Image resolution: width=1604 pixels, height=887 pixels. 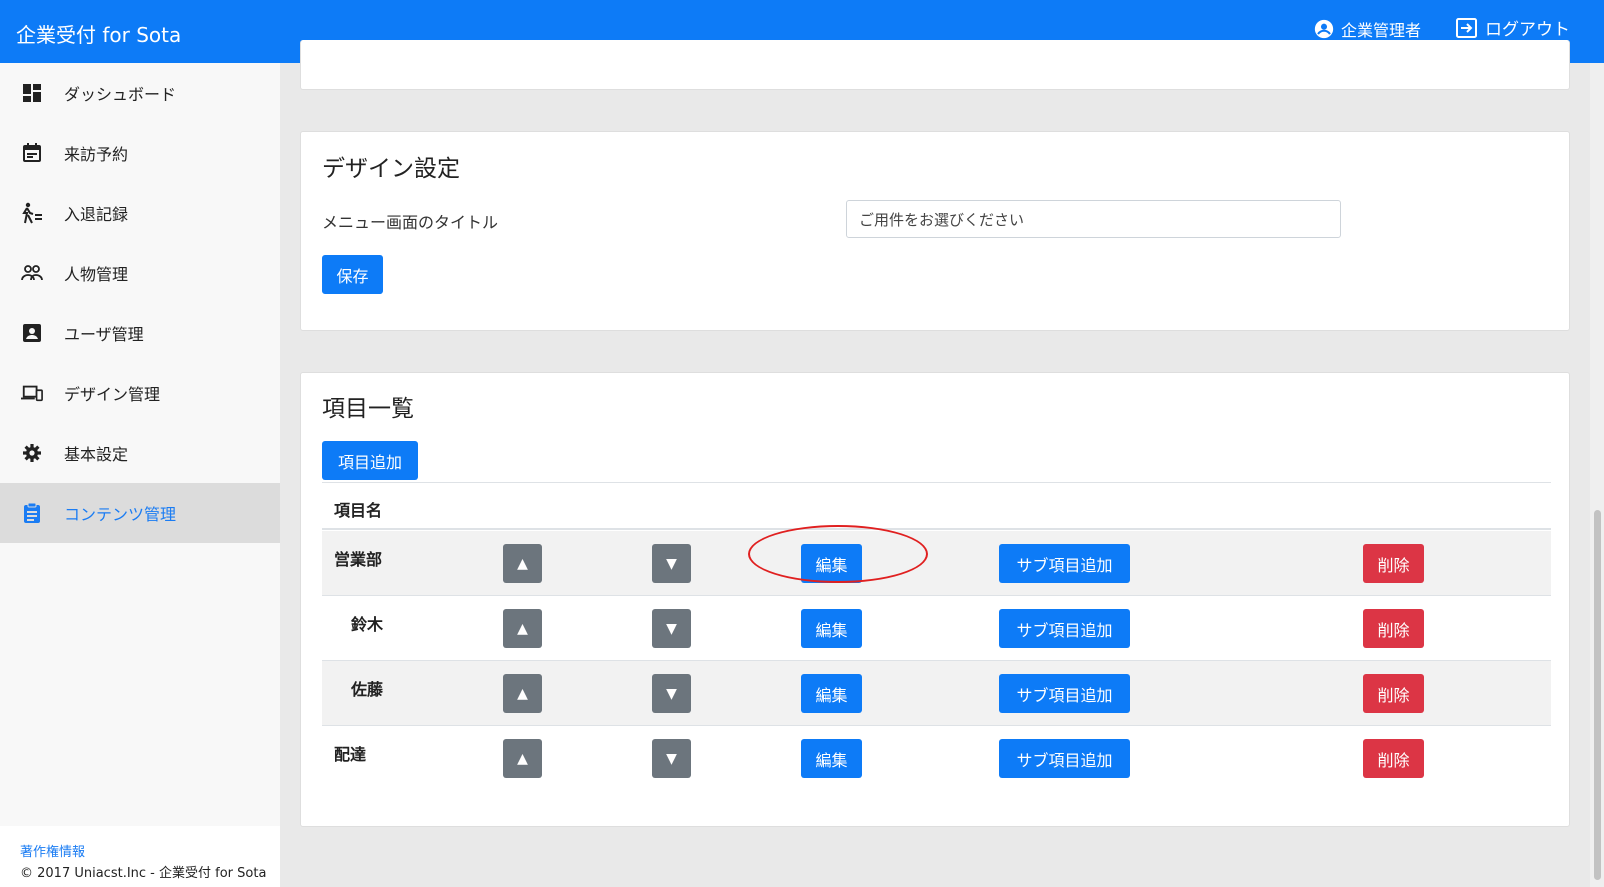 I want to click on sidebar-footer: 著作権情報 © 2017 Uniacst.Inc - 企業受付 for Sota, so click(x=140, y=856).